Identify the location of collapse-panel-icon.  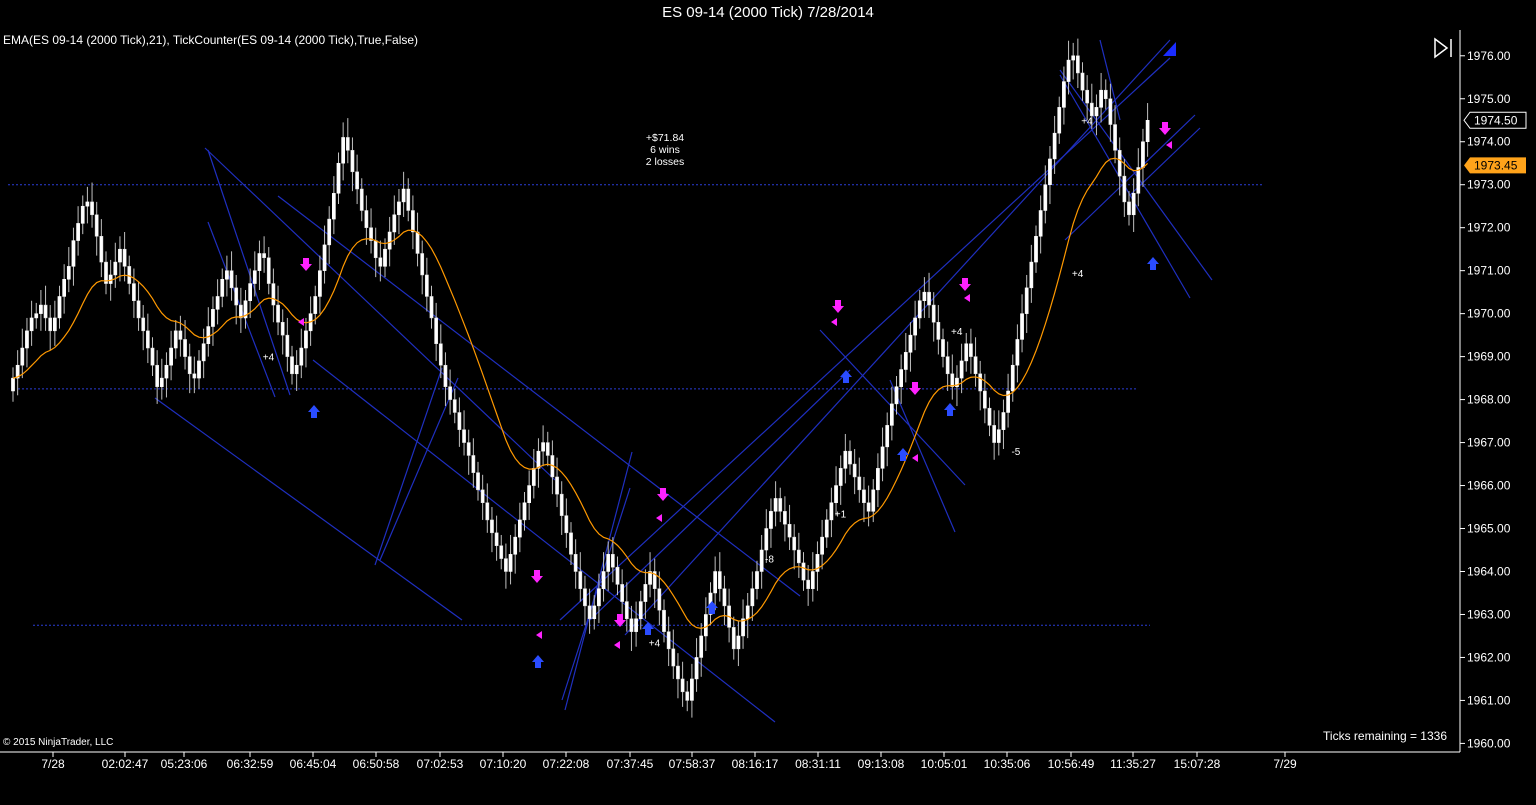
(1445, 48).